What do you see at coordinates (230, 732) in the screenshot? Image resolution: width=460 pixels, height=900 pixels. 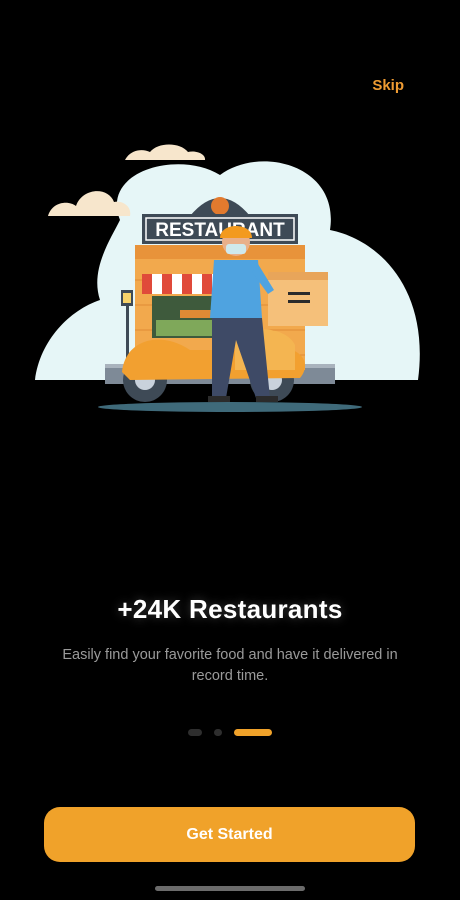 I see `page-indicator` at bounding box center [230, 732].